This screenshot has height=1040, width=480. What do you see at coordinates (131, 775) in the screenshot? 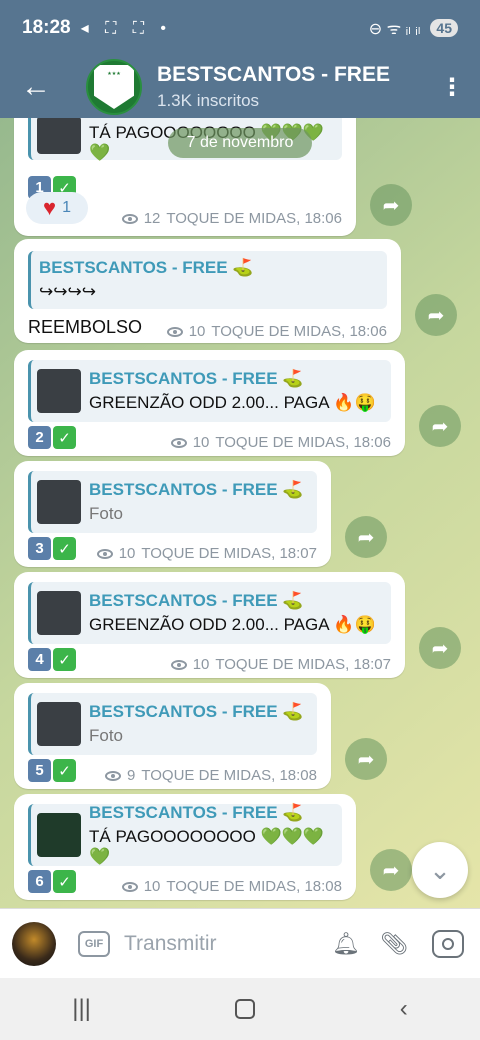
I see `view-count: 9` at bounding box center [131, 775].